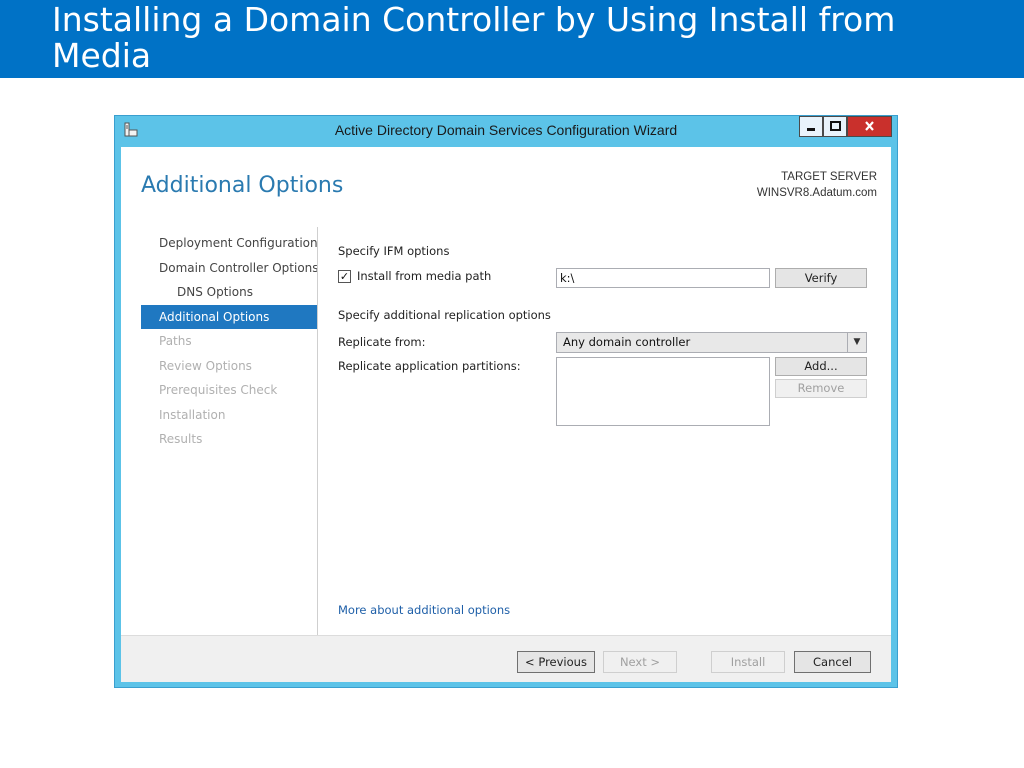 The image size is (1024, 768). What do you see at coordinates (205, 365) in the screenshot?
I see `nav-item-review-options: Review Options` at bounding box center [205, 365].